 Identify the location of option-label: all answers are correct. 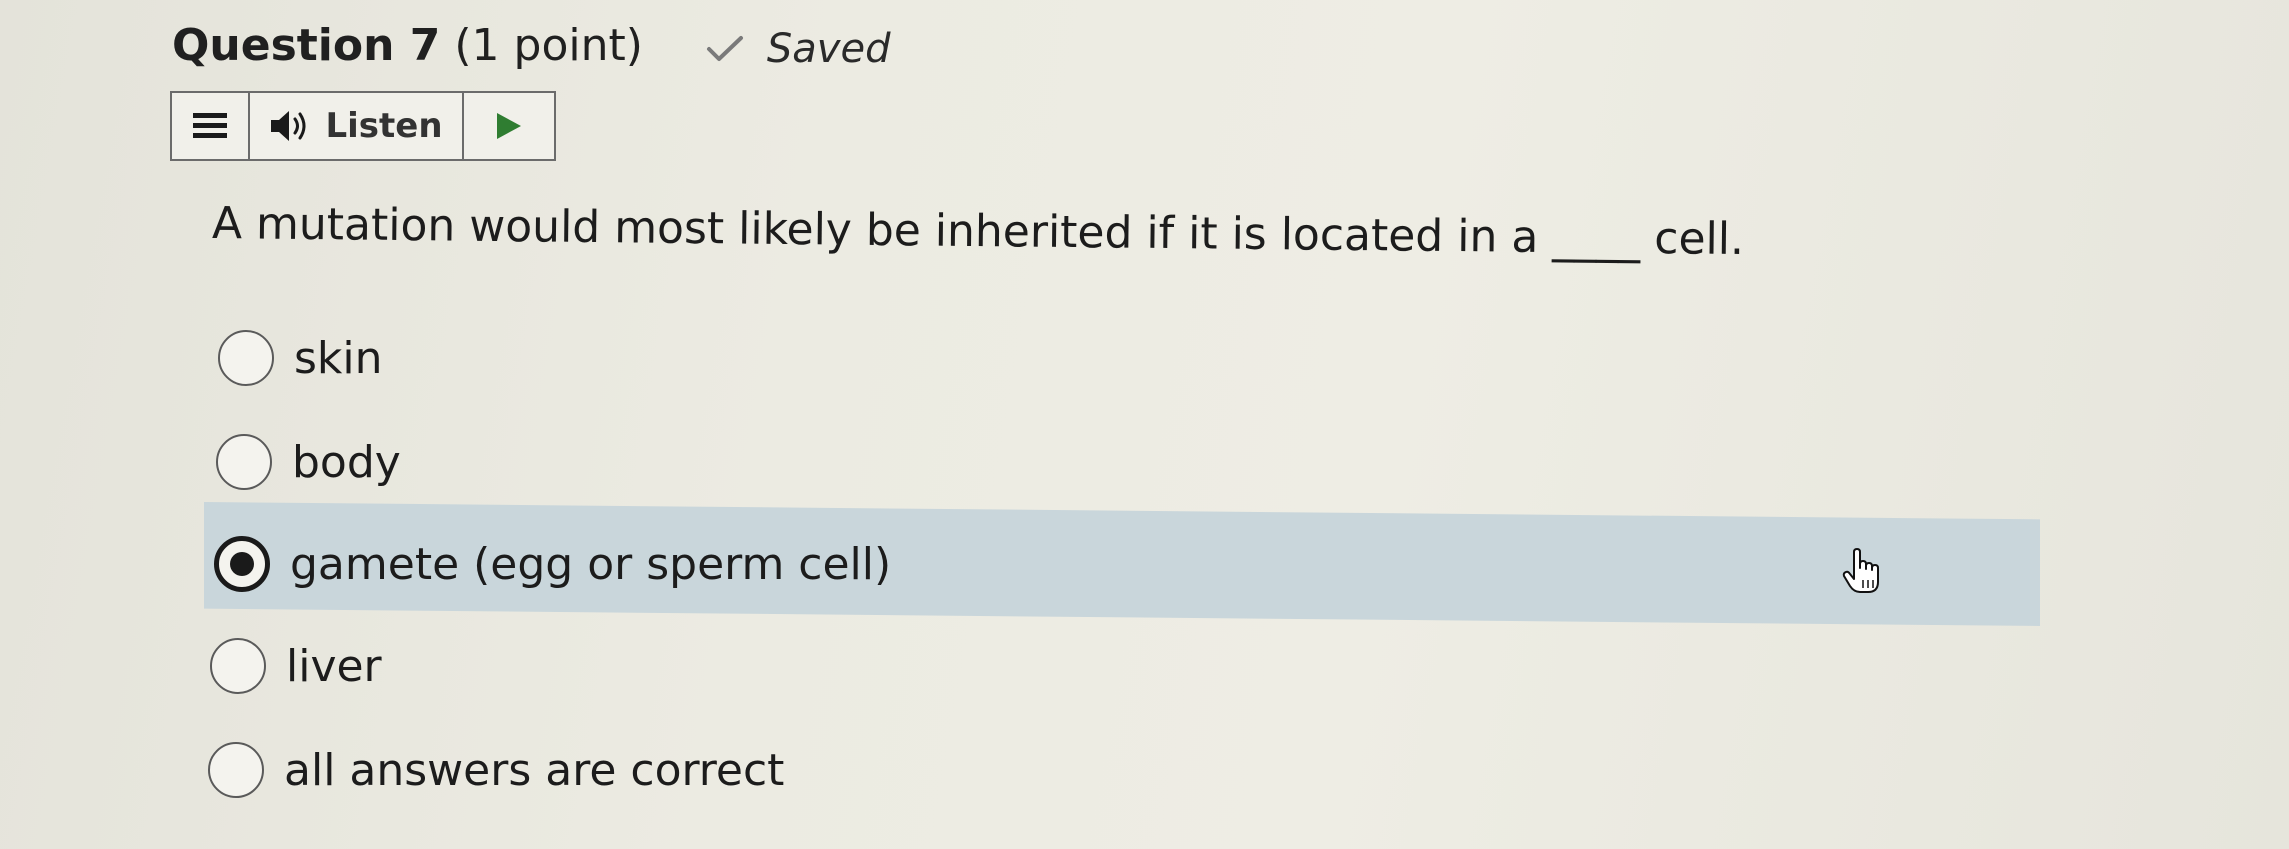
(534, 770).